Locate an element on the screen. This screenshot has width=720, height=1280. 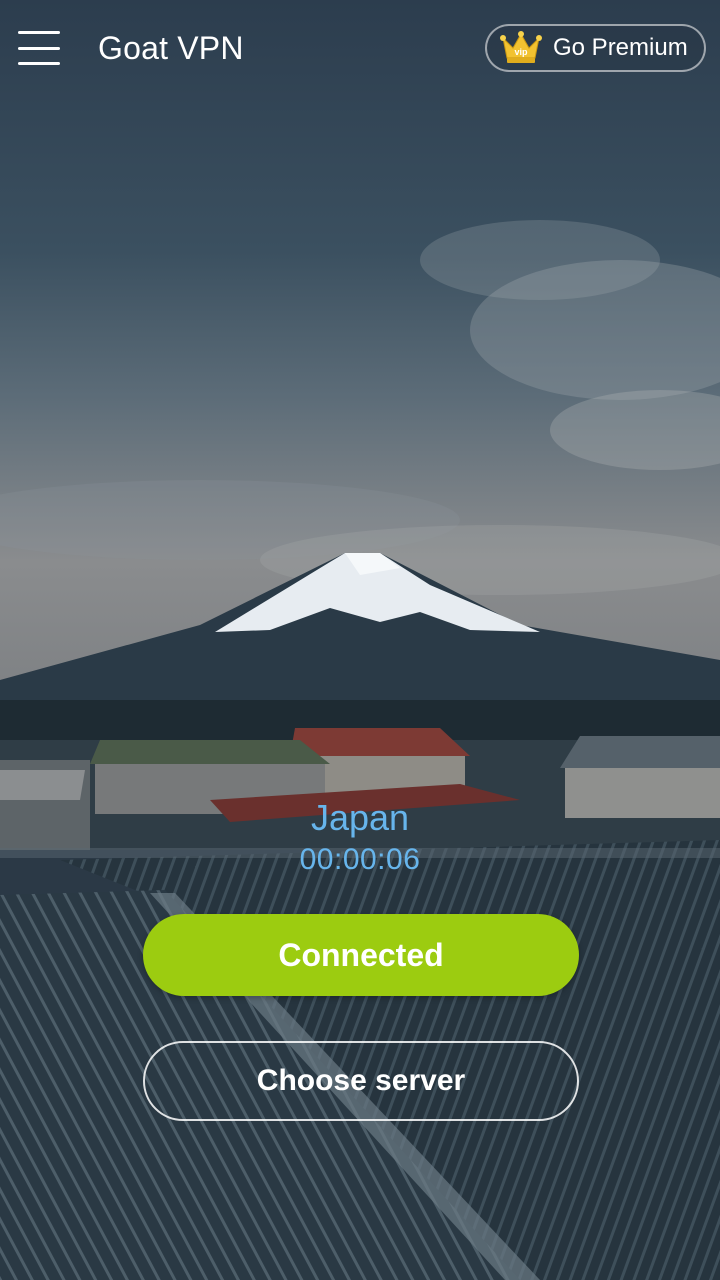
vip-crown-icon: vip is located at coordinates (521, 47).